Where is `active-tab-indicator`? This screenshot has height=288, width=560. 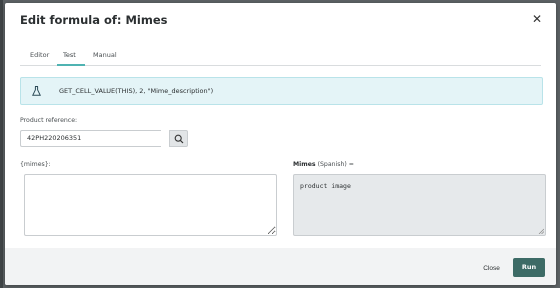 active-tab-indicator is located at coordinates (71, 65).